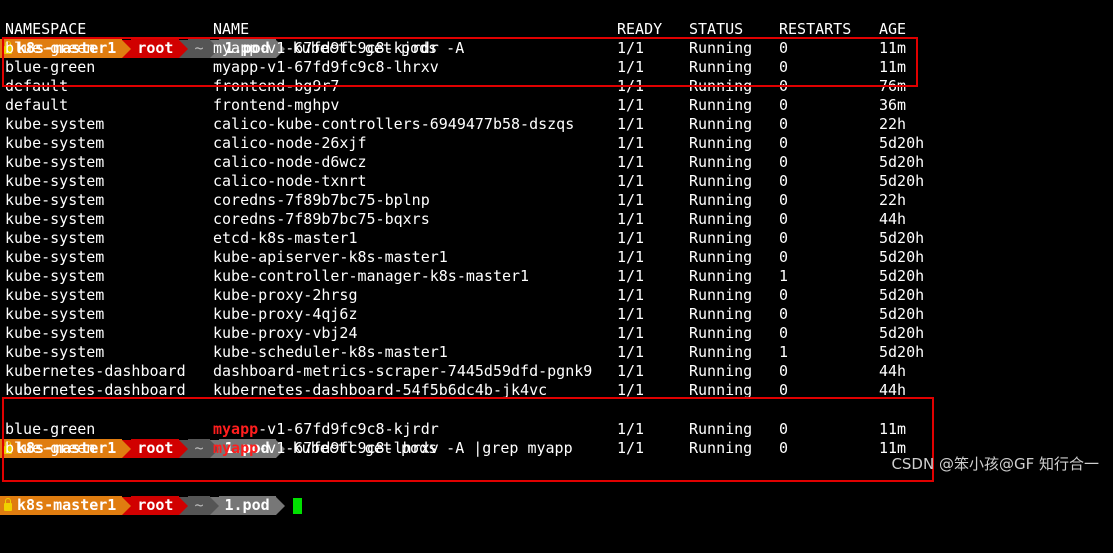 The image size is (1113, 553). I want to click on cell-name: kube-scheduler-k8s-master1, so click(330, 352).